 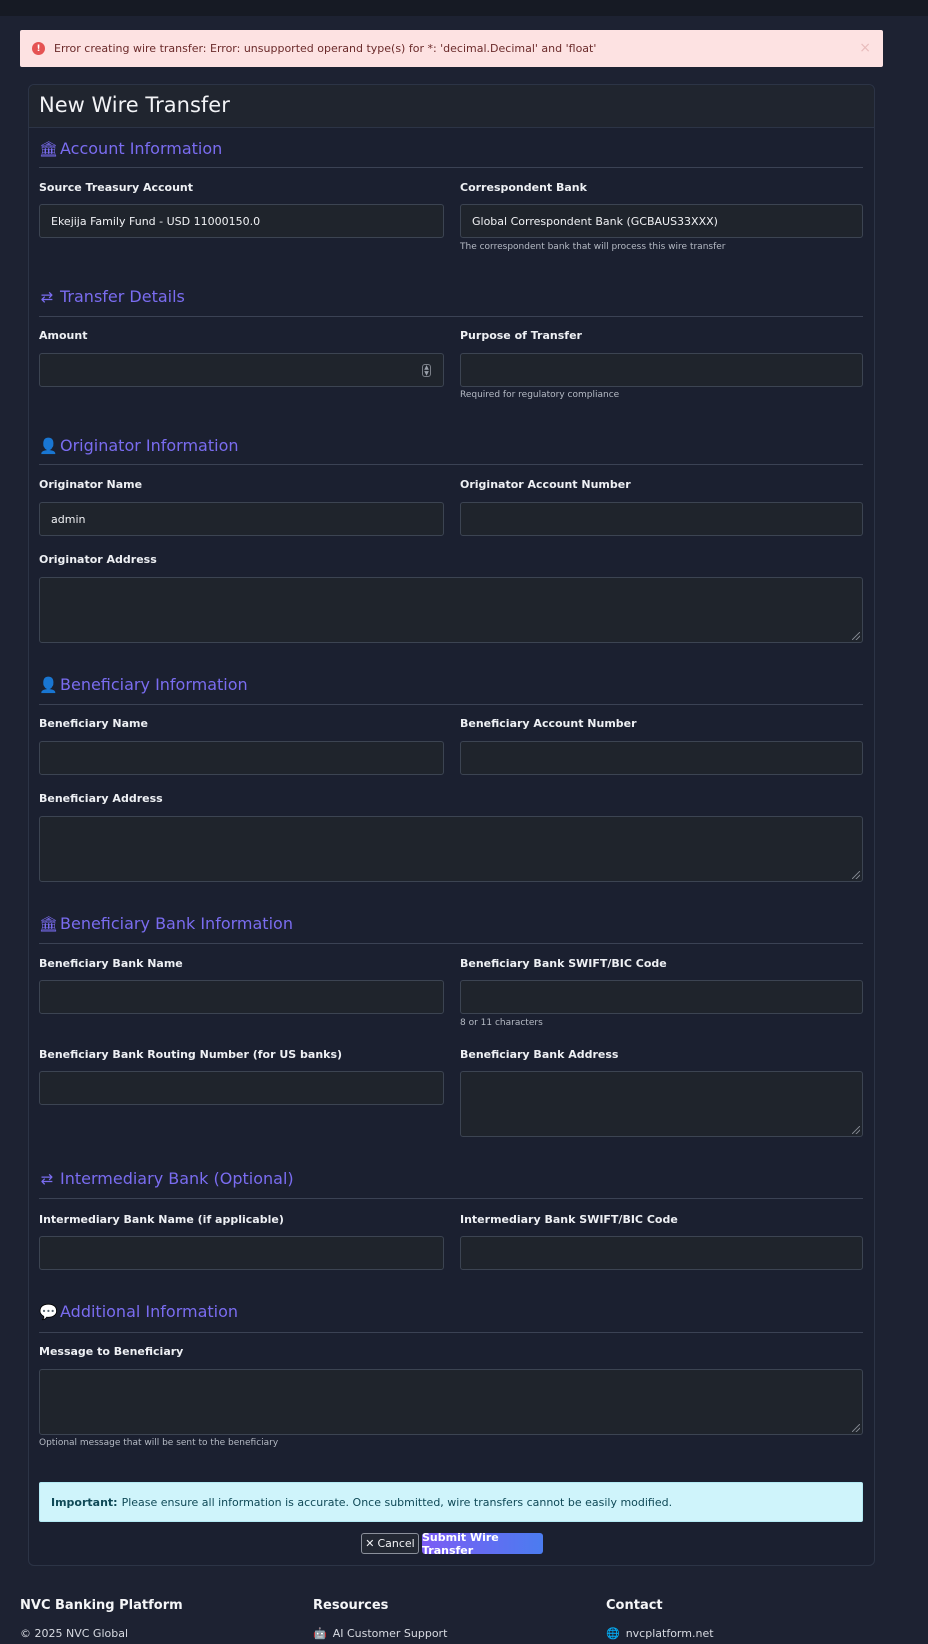 What do you see at coordinates (613, 1633) in the screenshot?
I see `globe-icon: 🌐` at bounding box center [613, 1633].